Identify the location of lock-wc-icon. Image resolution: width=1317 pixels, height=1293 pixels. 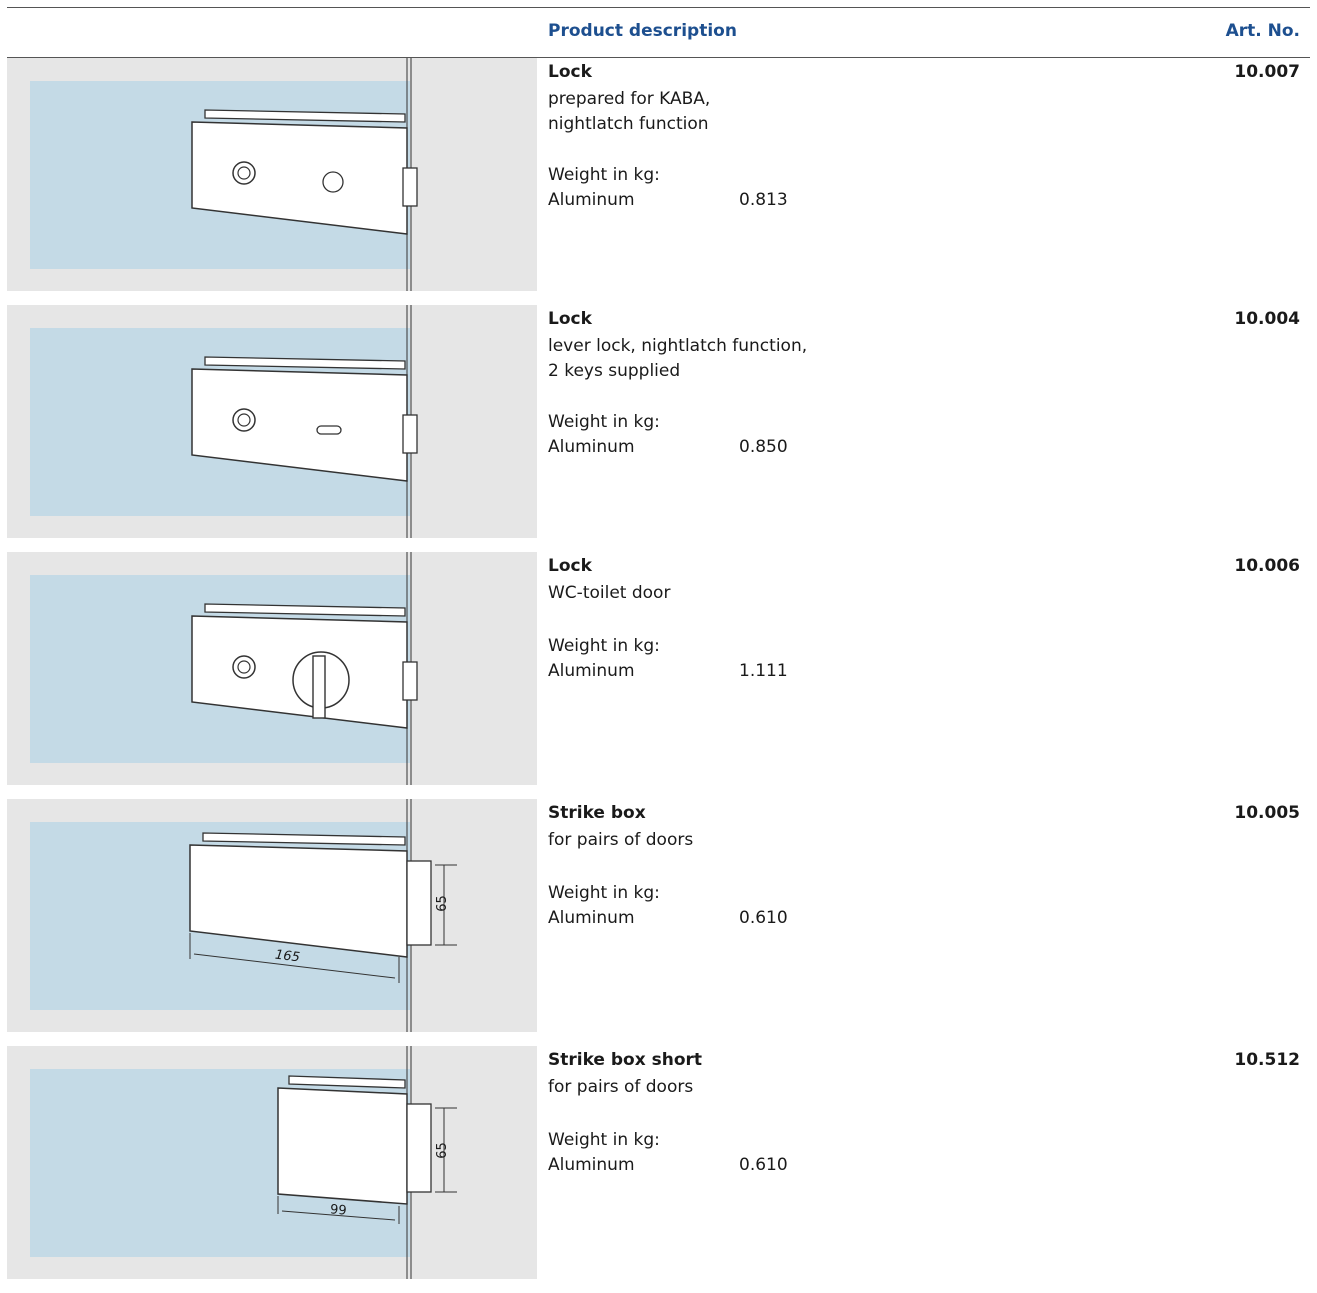
(224, 668).